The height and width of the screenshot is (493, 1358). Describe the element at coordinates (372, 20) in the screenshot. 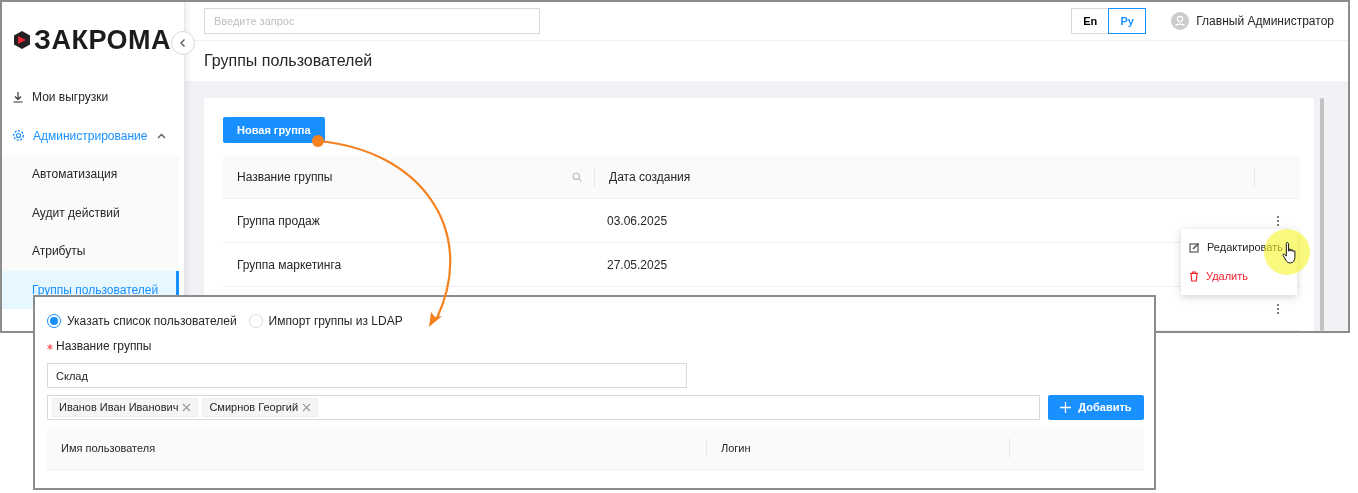

I see `search-field: Введите запрос` at that location.